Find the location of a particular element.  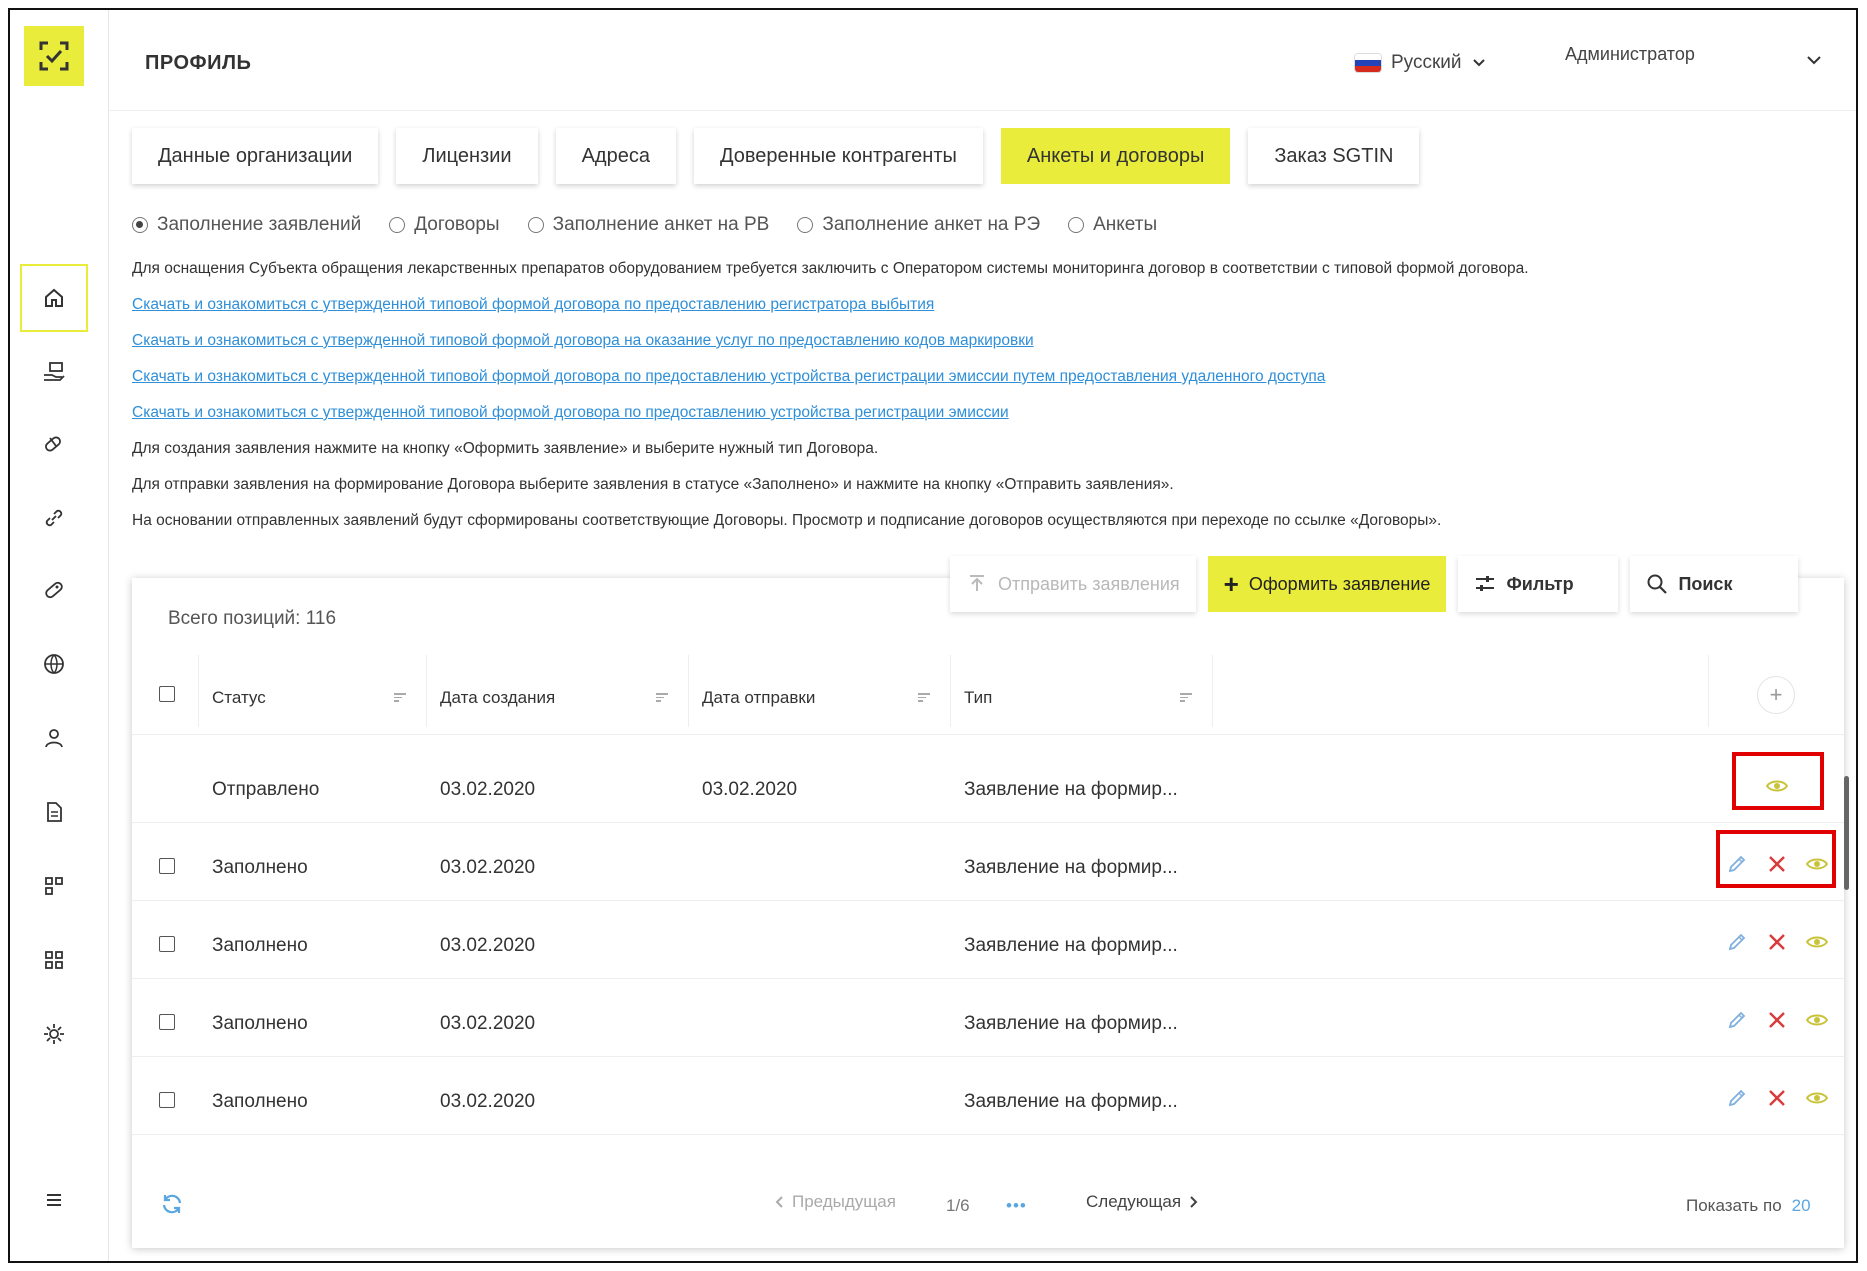

nav-user is located at coordinates (54, 738).